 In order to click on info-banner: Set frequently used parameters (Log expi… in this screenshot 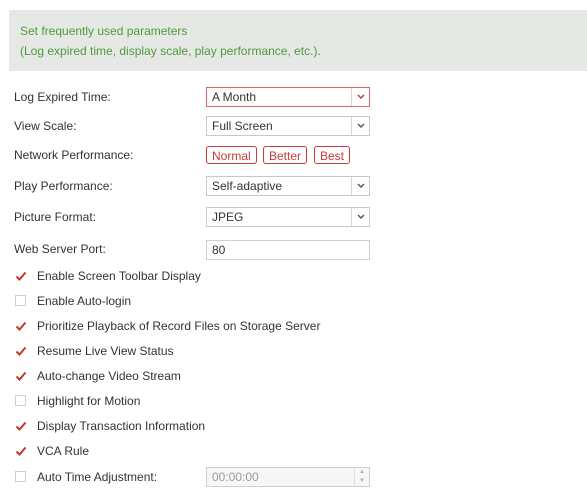, I will do `click(298, 40)`.